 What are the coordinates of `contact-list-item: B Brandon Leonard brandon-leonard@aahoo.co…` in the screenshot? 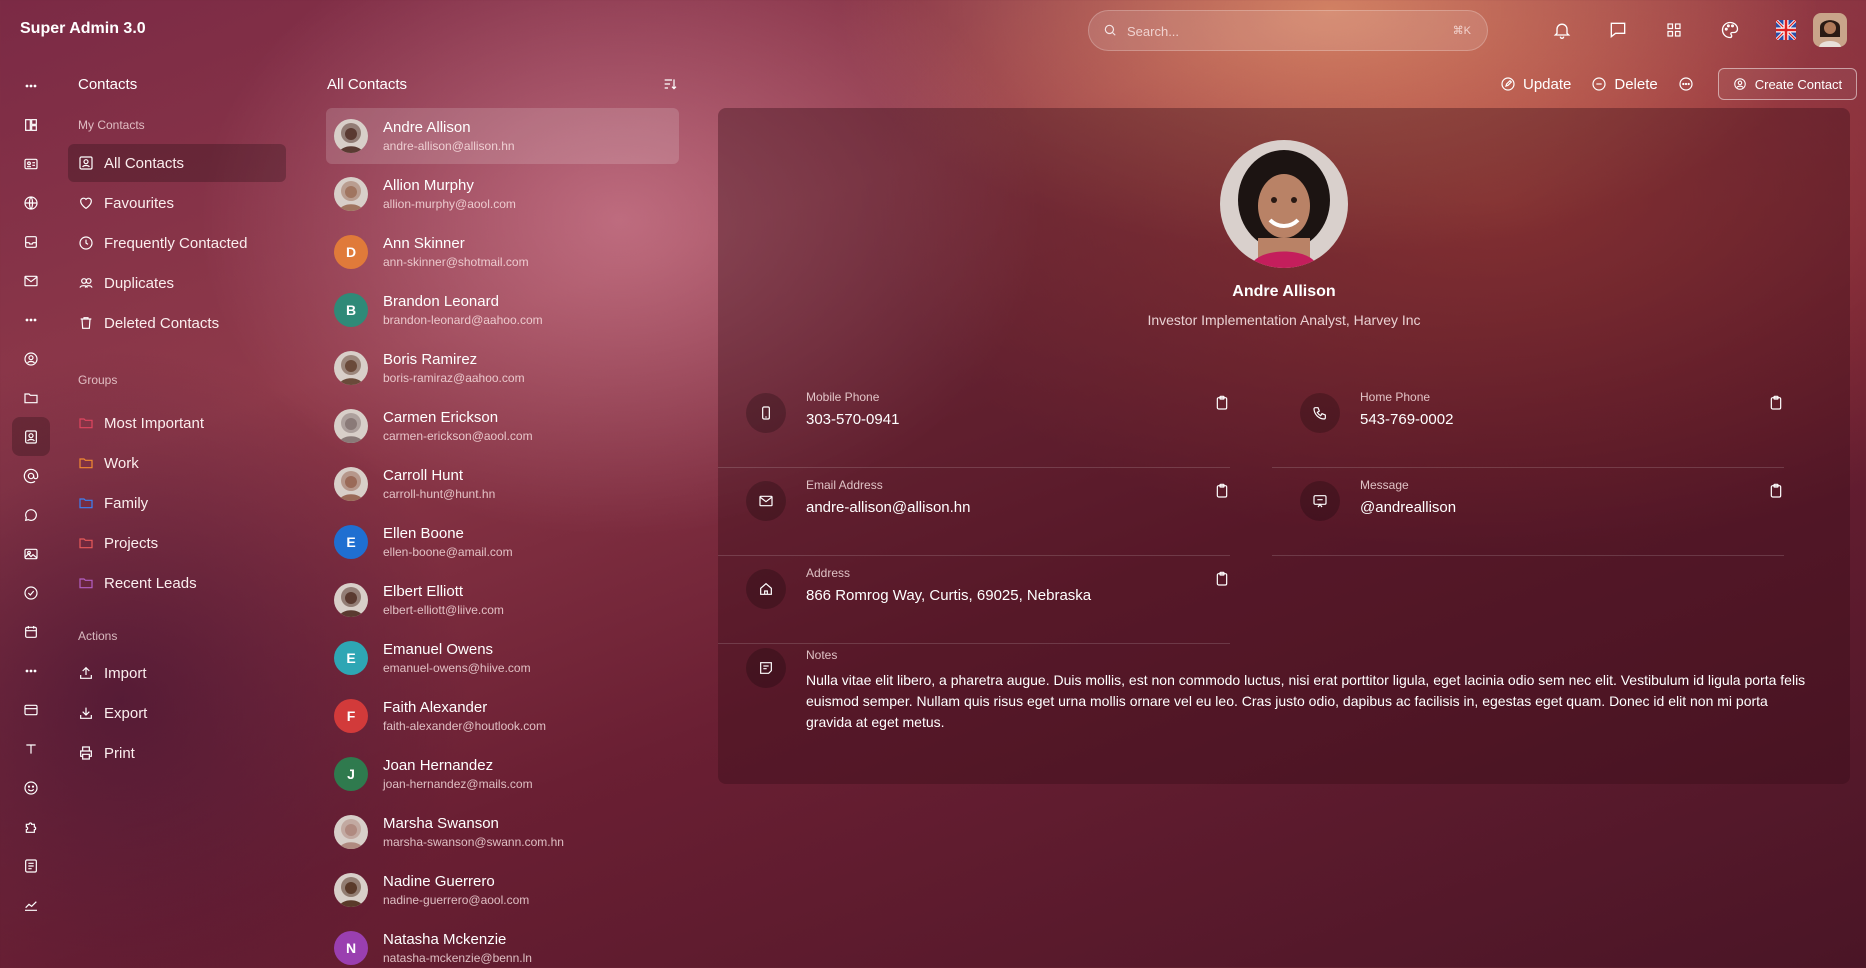 It's located at (502, 310).